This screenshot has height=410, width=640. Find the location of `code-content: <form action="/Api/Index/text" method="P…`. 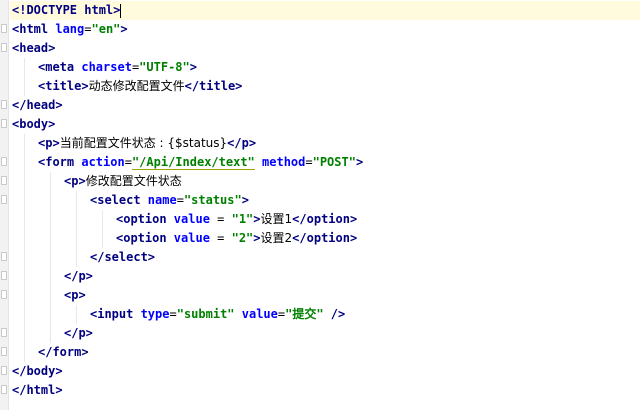

code-content: <form action="/Api/Index/text" method="P… is located at coordinates (200, 162).